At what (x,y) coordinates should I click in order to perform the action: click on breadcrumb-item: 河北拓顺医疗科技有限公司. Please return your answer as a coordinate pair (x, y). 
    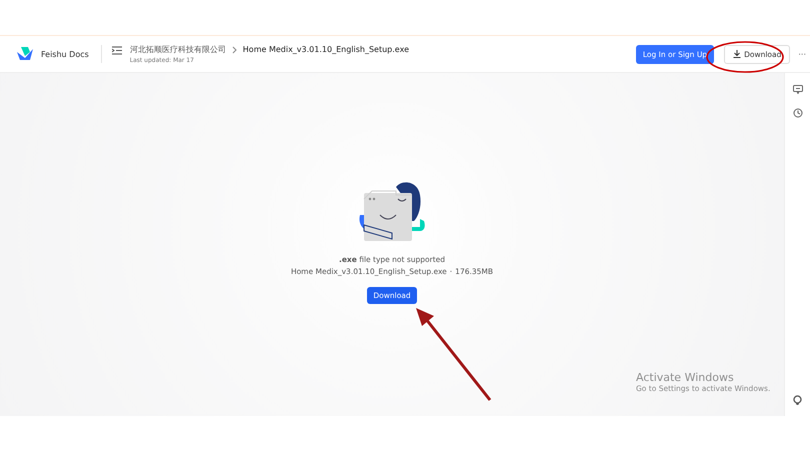
    Looking at the image, I should click on (178, 49).